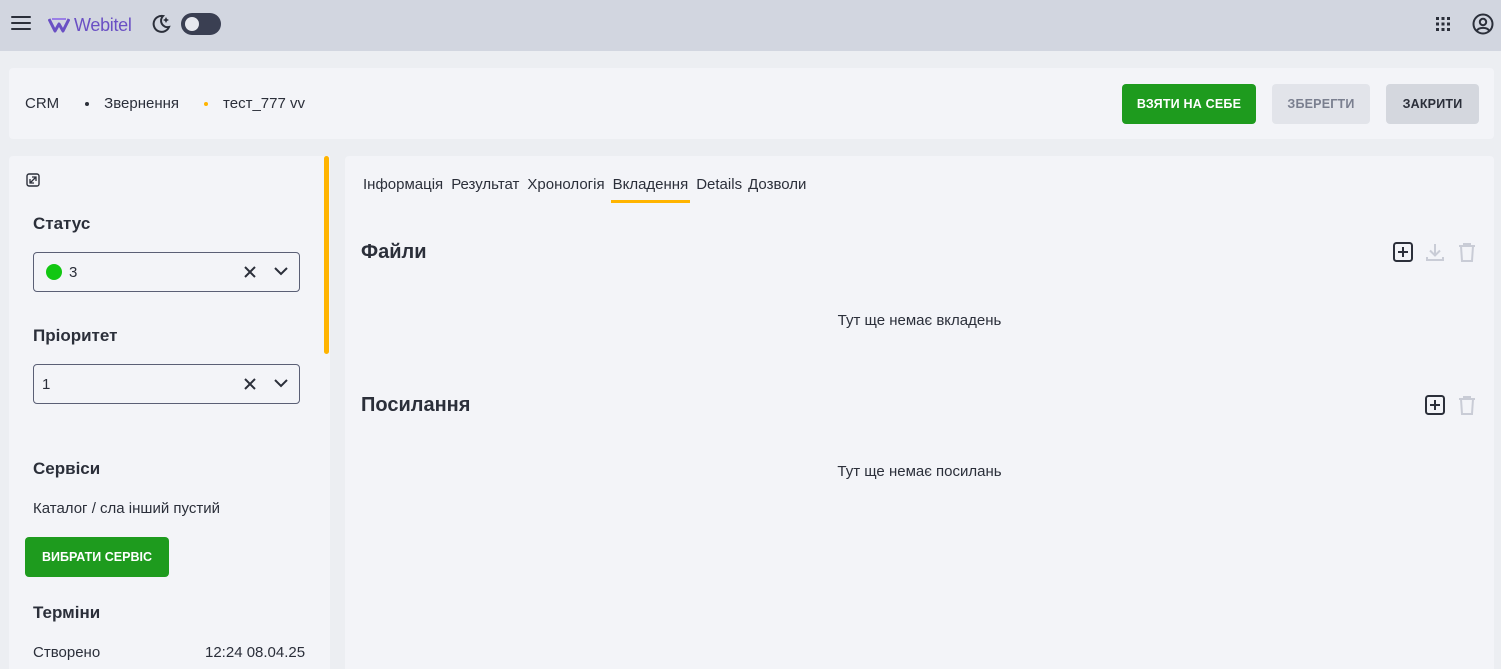  What do you see at coordinates (719, 190) in the screenshot?
I see `tab-details: Details` at bounding box center [719, 190].